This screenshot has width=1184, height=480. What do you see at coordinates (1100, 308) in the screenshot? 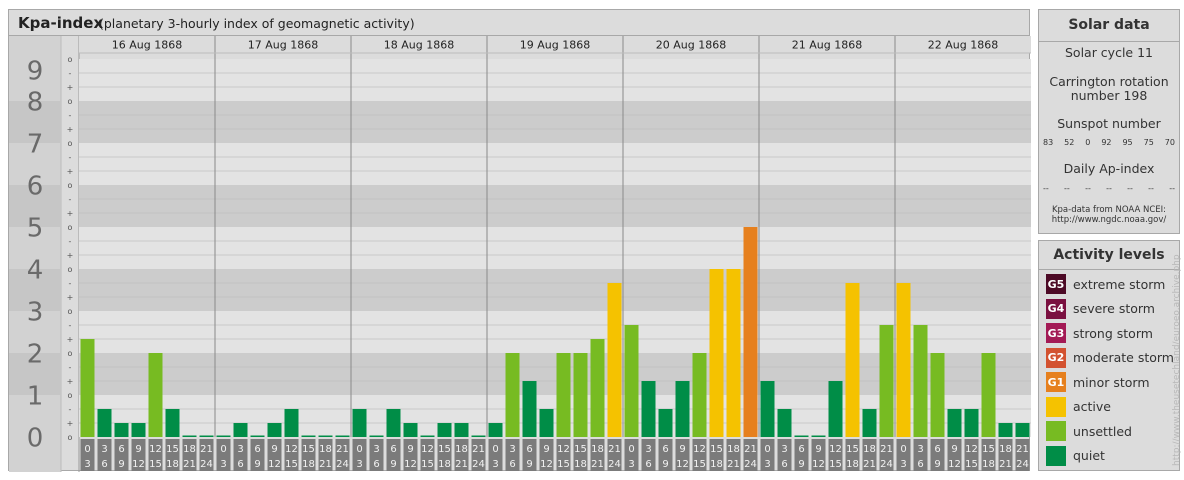
I see `legend-item-severe-storm: G4 severe storm` at bounding box center [1100, 308].